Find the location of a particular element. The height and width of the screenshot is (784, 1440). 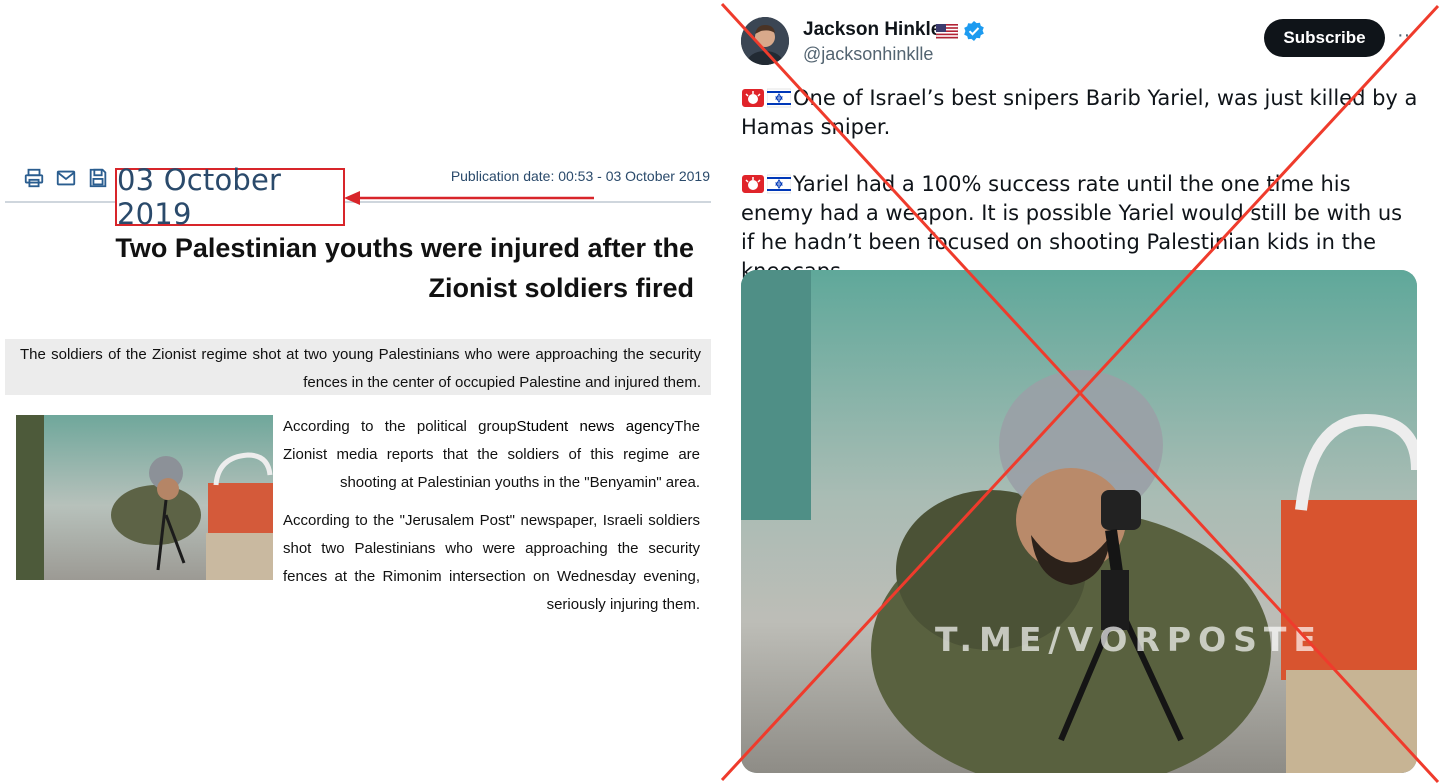

media-watermark: T.ME/VORPOSTE is located at coordinates (1129, 639).